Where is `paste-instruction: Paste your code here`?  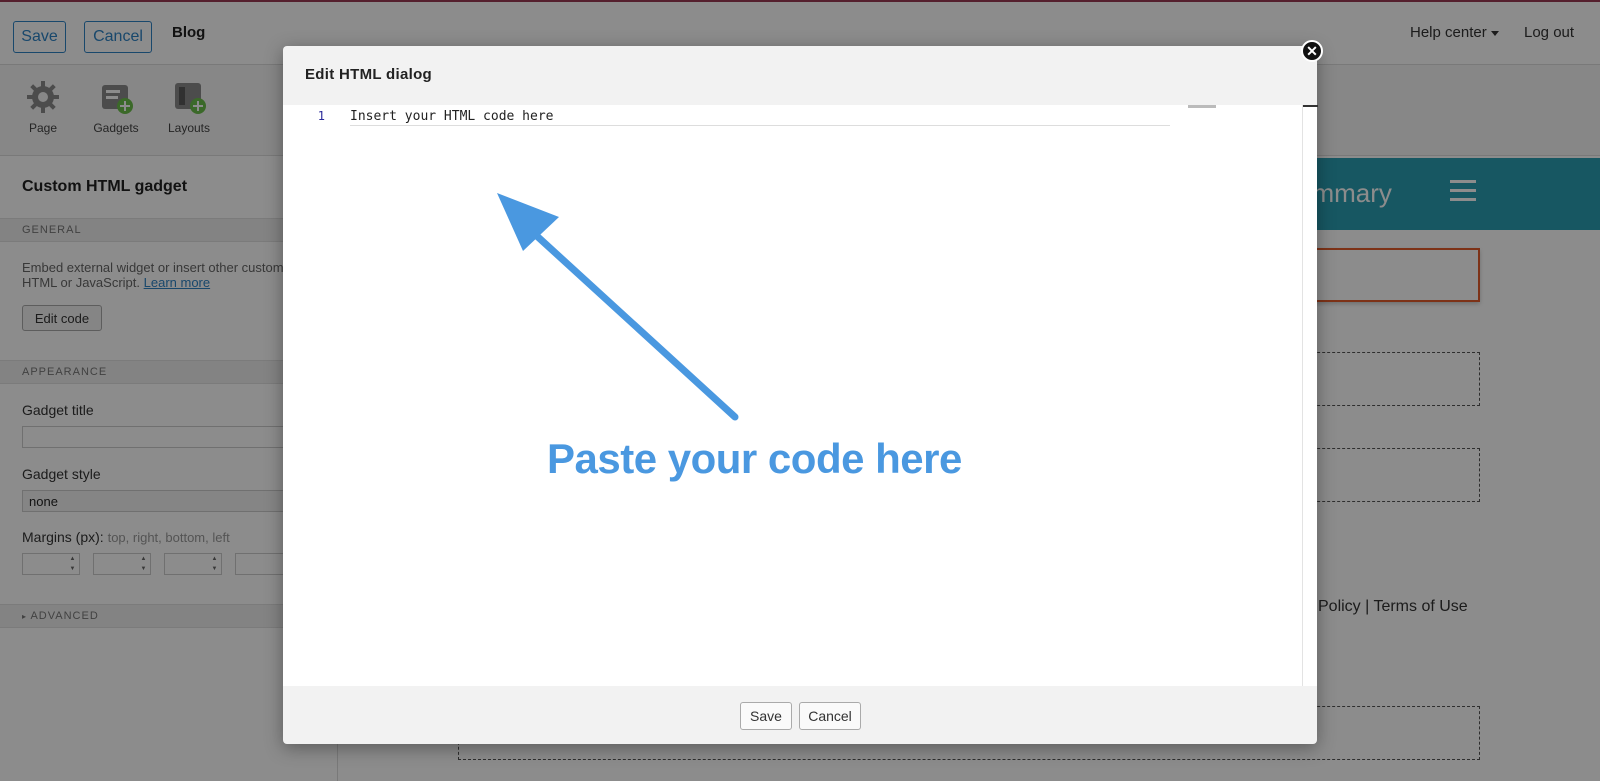
paste-instruction: Paste your code here is located at coordinates (754, 458).